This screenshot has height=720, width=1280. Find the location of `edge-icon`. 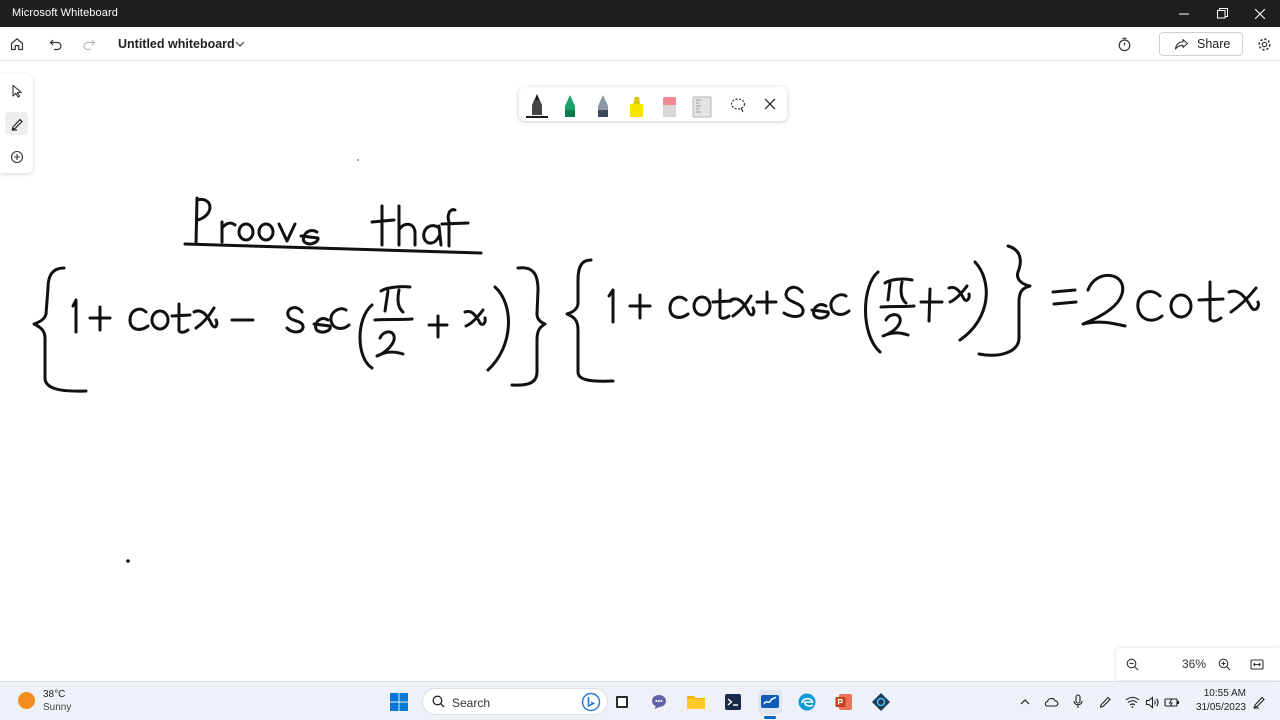

edge-icon is located at coordinates (807, 702).